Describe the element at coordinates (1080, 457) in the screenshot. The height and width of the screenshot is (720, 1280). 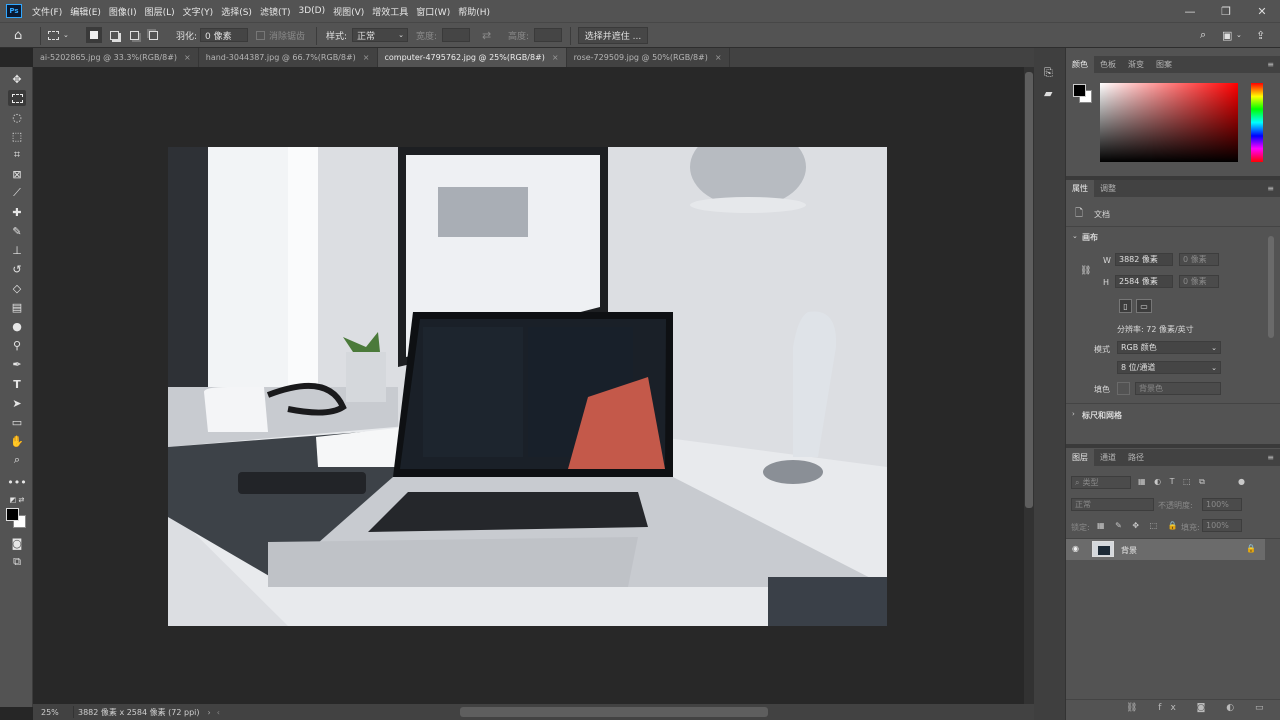
I see `tab-layers: 图层` at that location.